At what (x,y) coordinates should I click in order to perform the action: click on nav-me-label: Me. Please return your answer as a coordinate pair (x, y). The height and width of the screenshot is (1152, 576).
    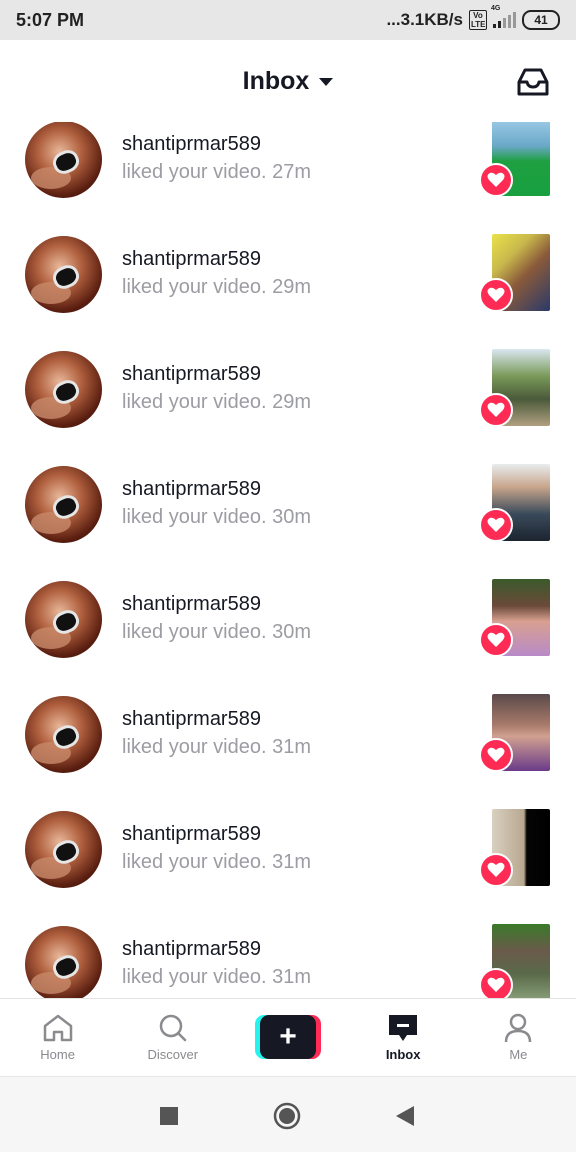
    Looking at the image, I should click on (518, 1054).